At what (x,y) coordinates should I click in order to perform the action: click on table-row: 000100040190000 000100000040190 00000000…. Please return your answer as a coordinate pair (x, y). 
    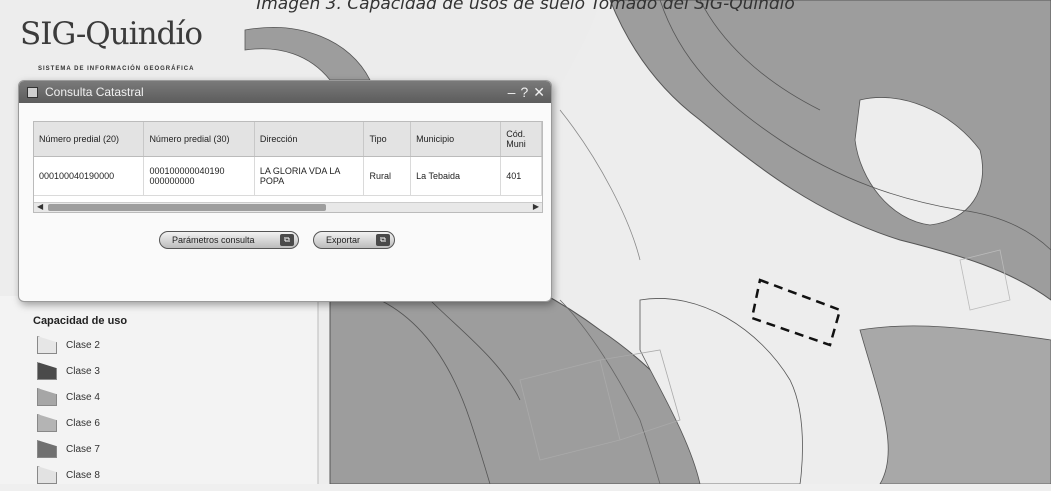
    Looking at the image, I should click on (288, 176).